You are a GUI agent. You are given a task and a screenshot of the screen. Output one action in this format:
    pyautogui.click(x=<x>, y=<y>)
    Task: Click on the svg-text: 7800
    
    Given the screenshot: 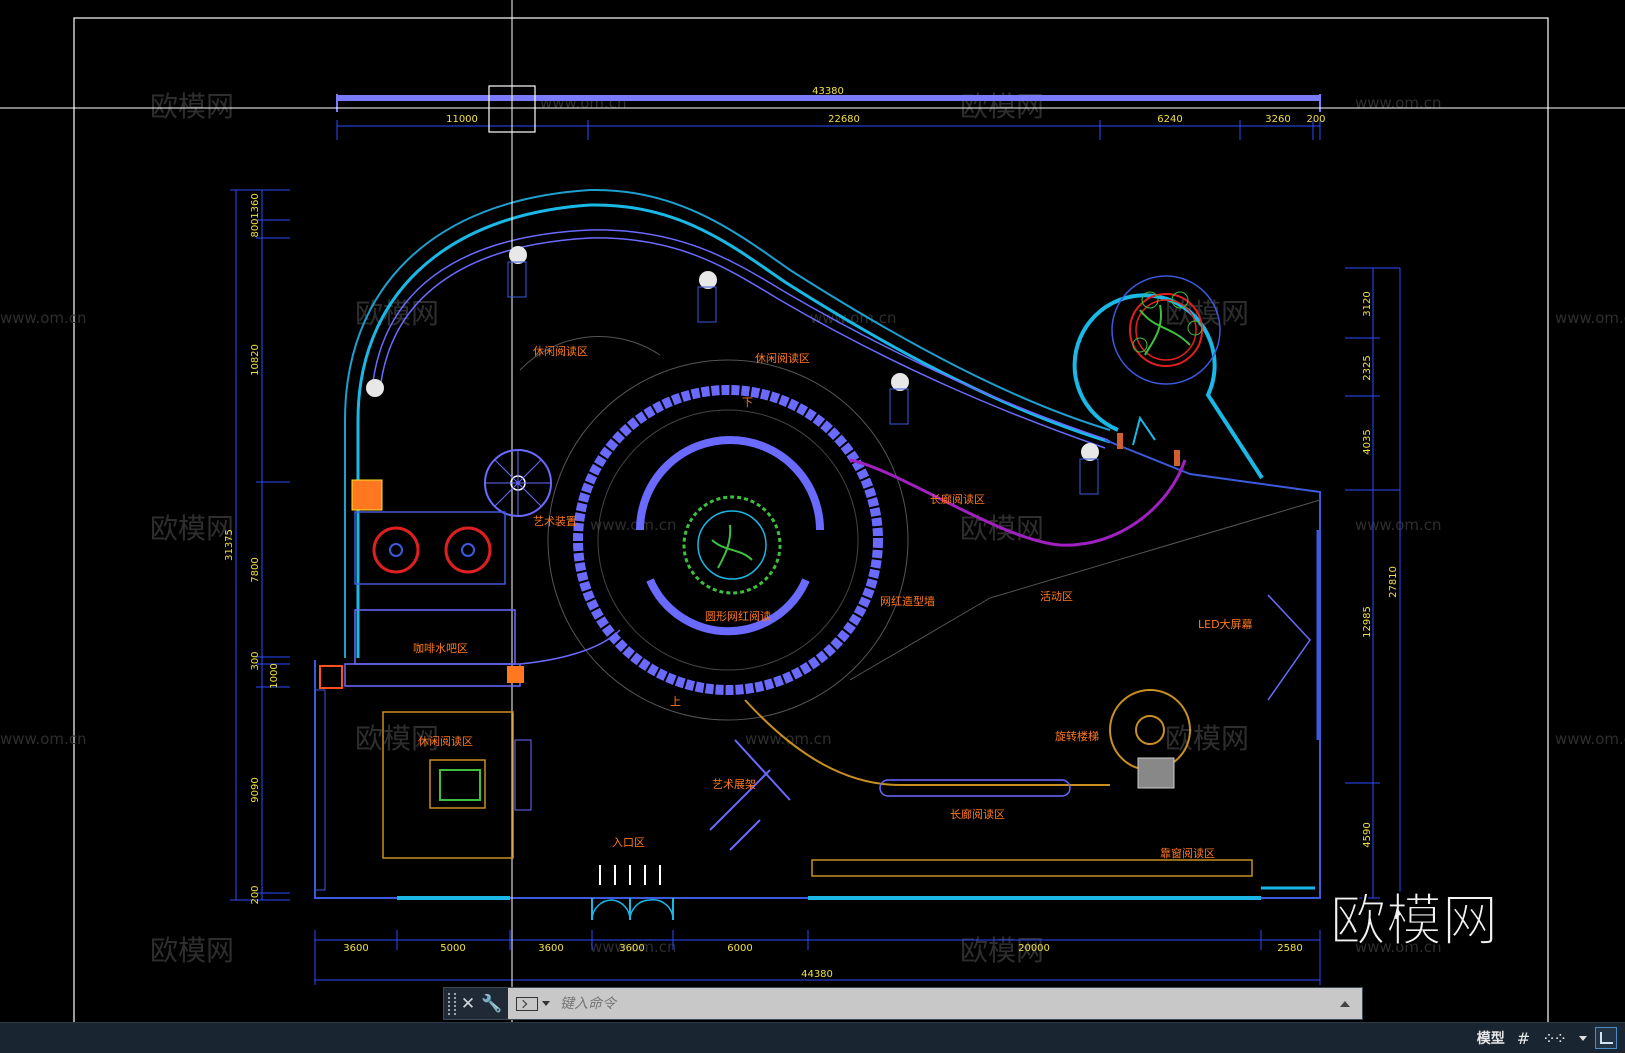 What is the action you would take?
    pyautogui.click(x=255, y=569)
    